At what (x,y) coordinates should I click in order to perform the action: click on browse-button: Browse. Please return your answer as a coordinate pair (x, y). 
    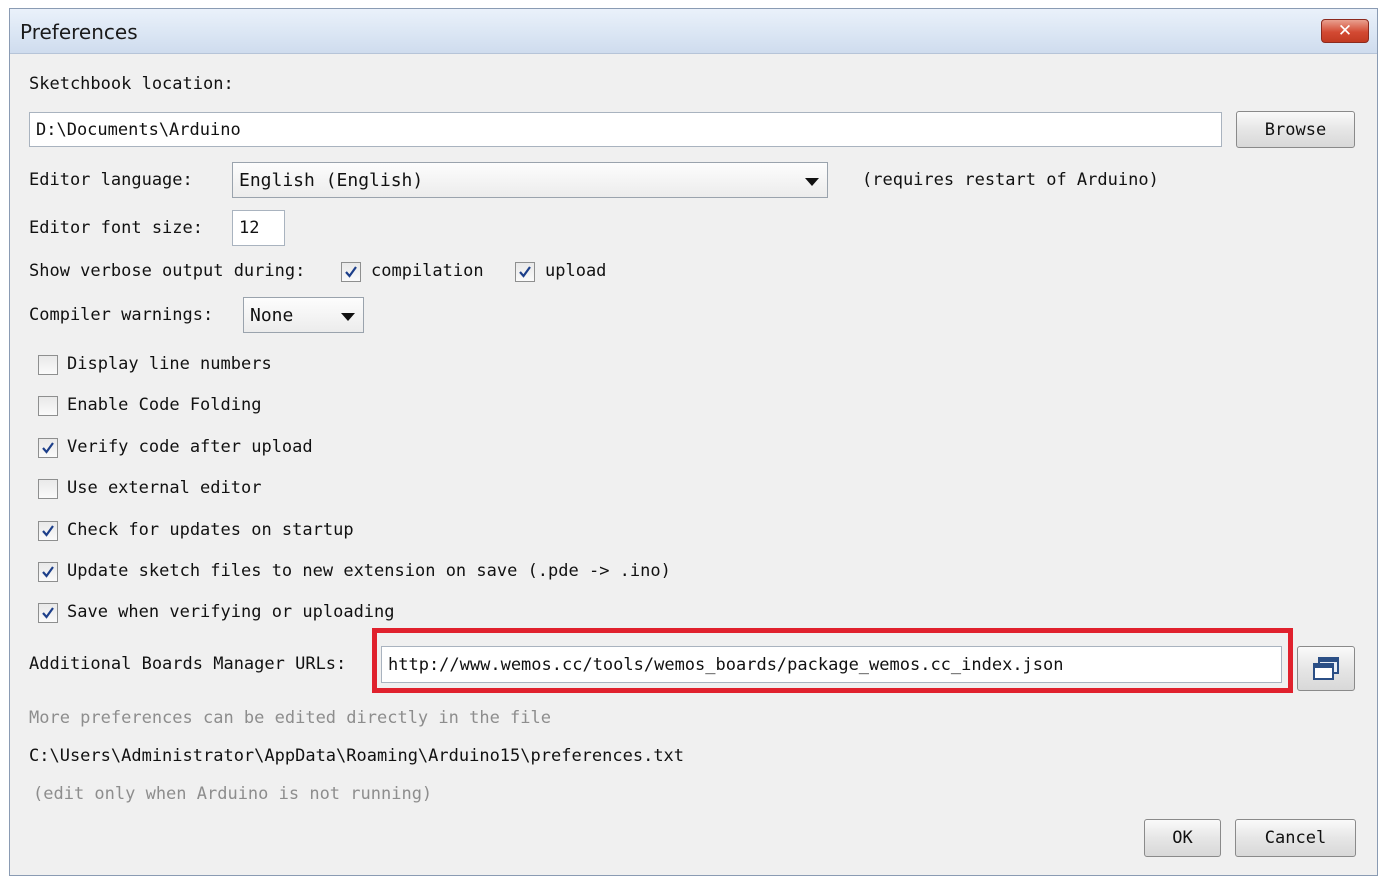
    Looking at the image, I should click on (1295, 129).